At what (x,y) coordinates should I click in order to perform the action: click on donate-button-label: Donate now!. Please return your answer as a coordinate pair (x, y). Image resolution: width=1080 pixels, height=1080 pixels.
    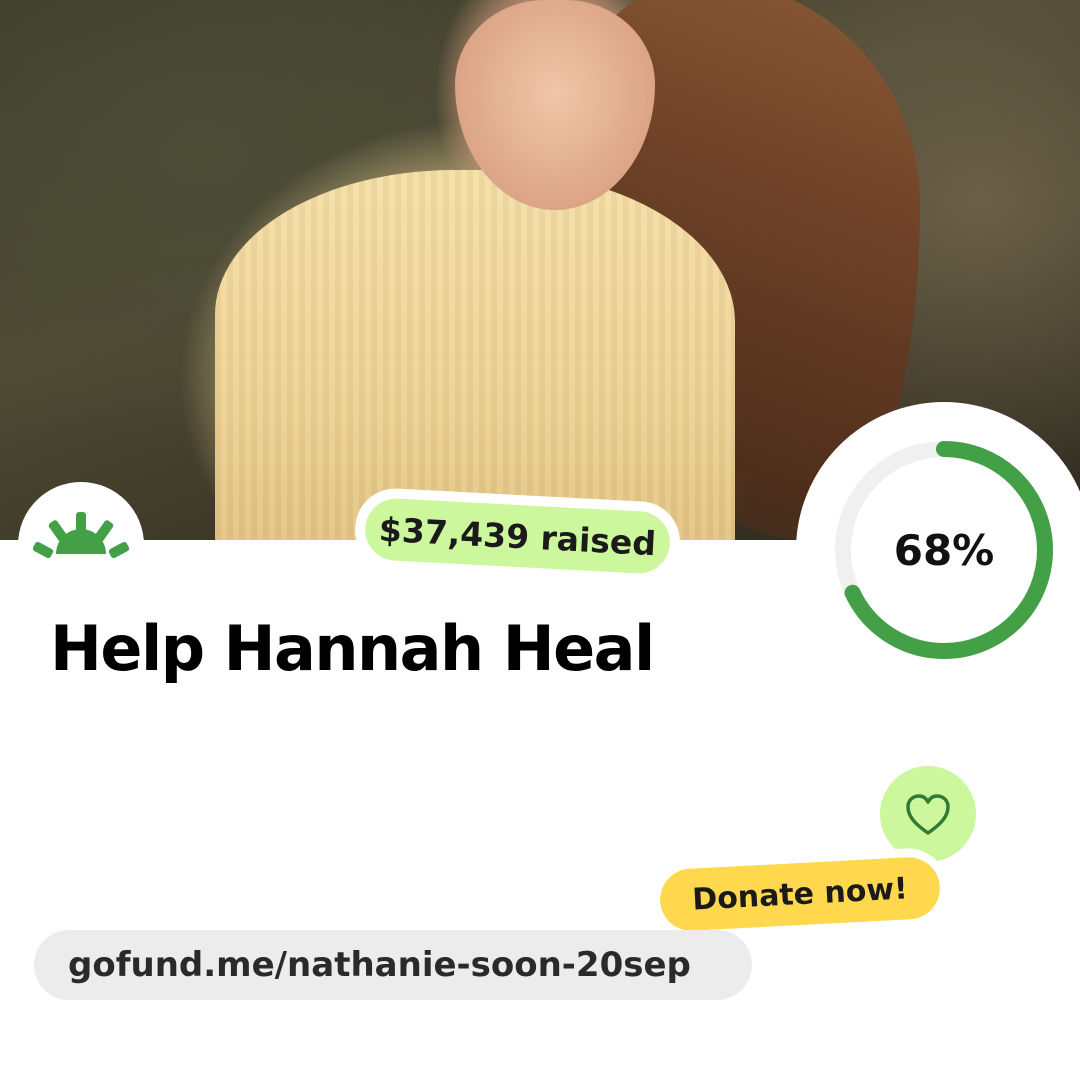
    Looking at the image, I should click on (800, 894).